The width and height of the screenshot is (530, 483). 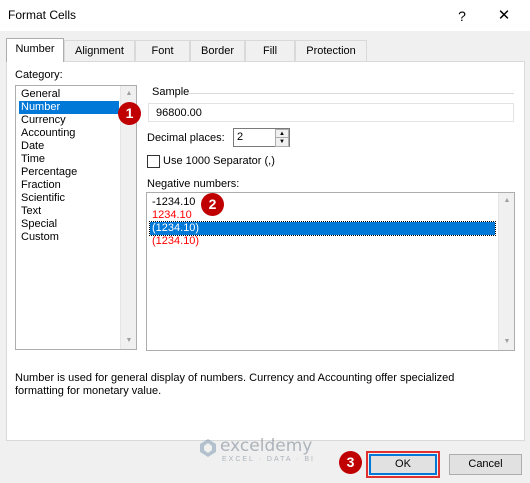 I want to click on category-item-custom: Custom, so click(x=40, y=237).